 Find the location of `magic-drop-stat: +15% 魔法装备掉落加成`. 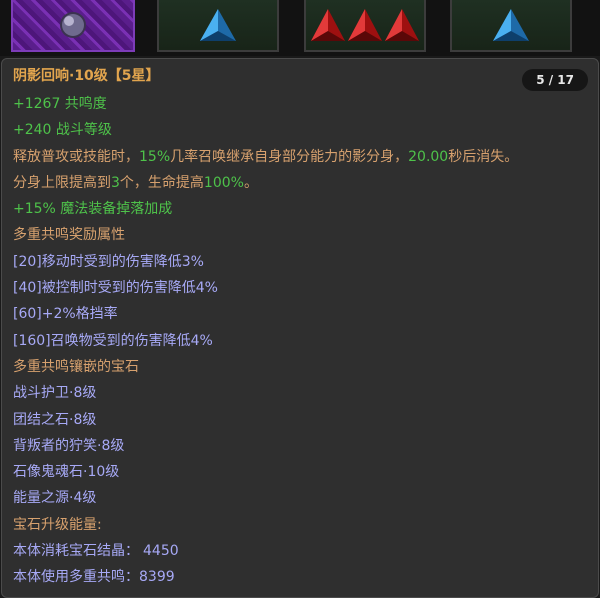

magic-drop-stat: +15% 魔法装备掉落加成 is located at coordinates (93, 209).